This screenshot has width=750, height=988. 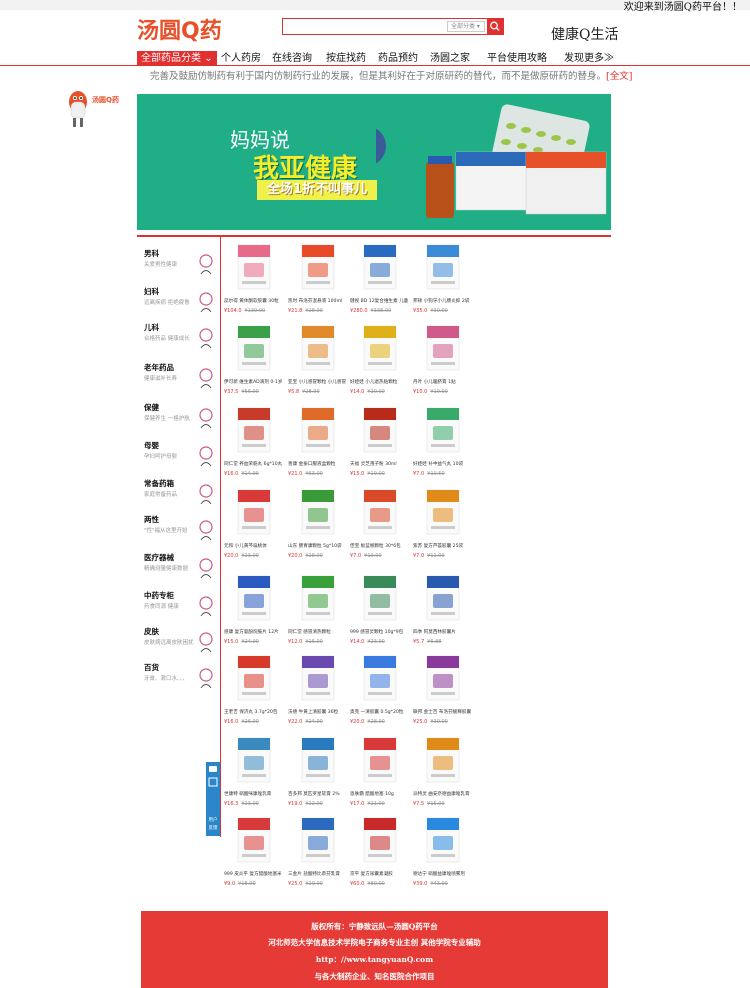 I want to click on product-card: 沃德 牛黄上清胶囊 36粒 ¥22.0 ¥24.00, so click(x=318, y=692).